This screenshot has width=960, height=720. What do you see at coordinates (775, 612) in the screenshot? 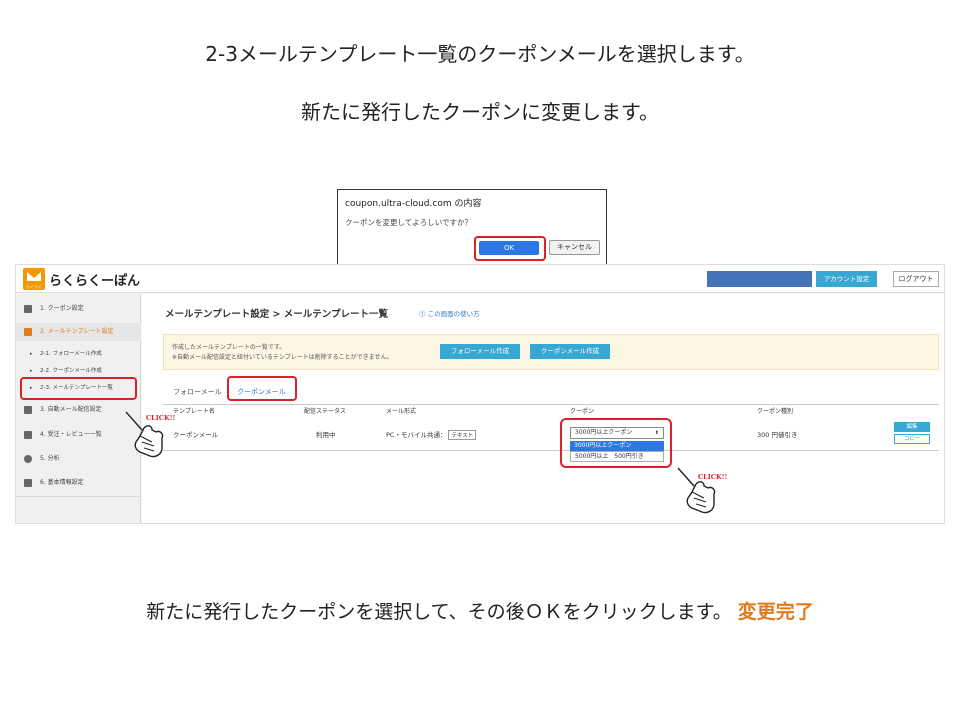
I see `caption-bottom-done: 変更完了` at bounding box center [775, 612].